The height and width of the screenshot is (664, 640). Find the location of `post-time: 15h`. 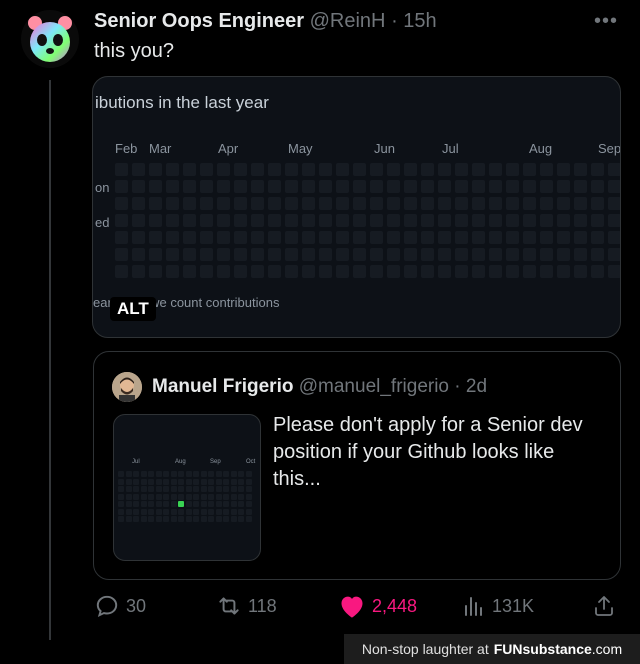

post-time: 15h is located at coordinates (419, 21).